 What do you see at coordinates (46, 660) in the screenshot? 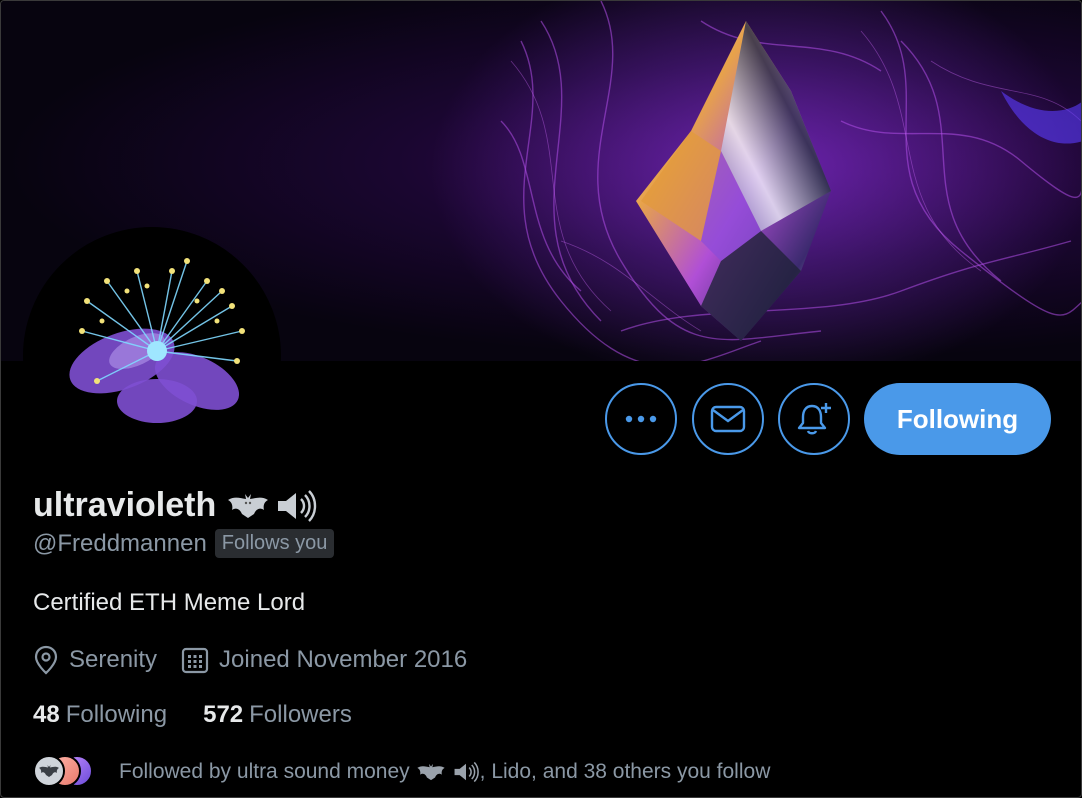
I see `location-pin-icon` at bounding box center [46, 660].